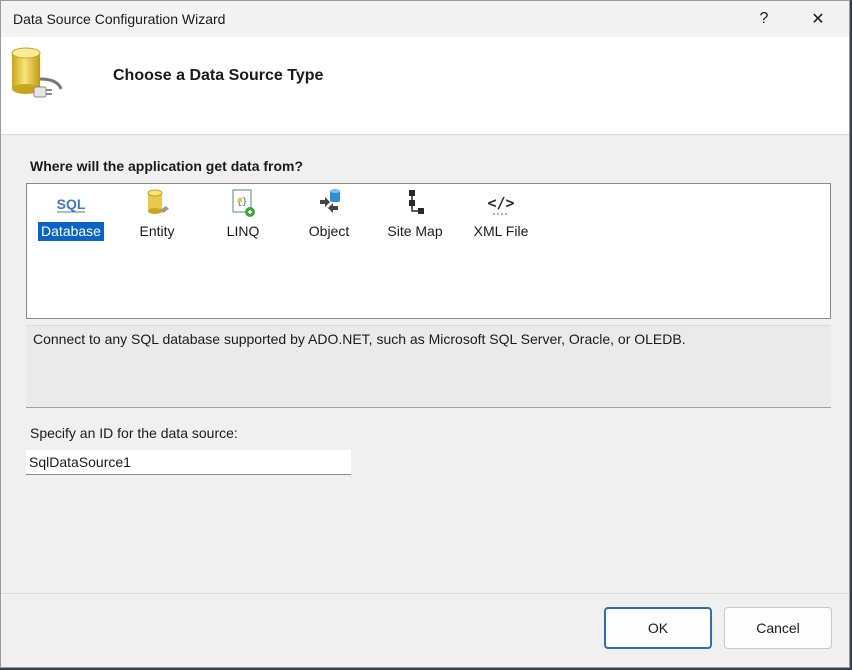 This screenshot has height=670, width=852. I want to click on cancel-button: Cancel, so click(778, 628).